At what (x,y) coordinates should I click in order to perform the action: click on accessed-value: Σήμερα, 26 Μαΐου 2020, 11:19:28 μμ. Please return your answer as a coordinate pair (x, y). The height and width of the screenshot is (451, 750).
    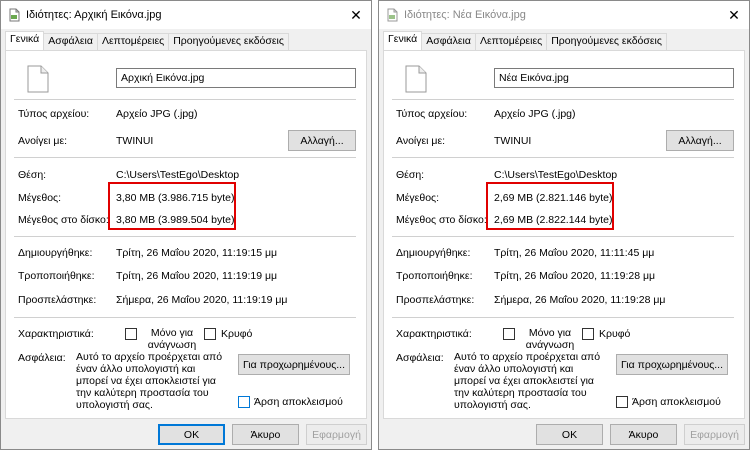
    Looking at the image, I should click on (580, 300).